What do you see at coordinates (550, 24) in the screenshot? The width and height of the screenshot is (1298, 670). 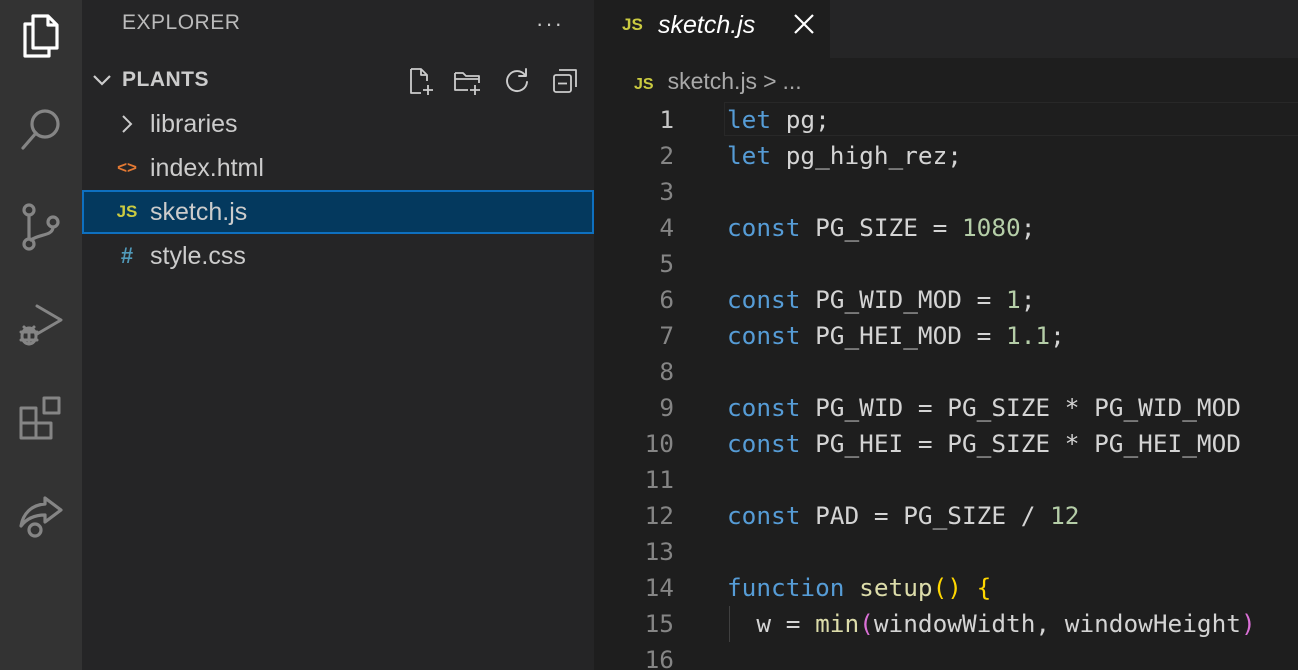 I see `more-actions-button: ···` at bounding box center [550, 24].